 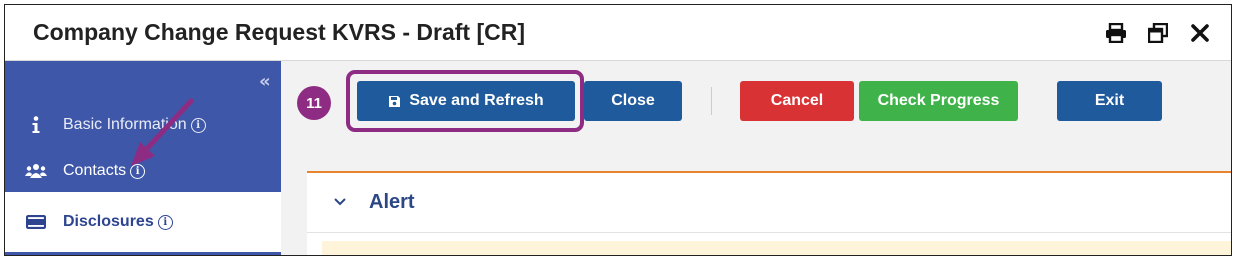 I want to click on close-button: Close, so click(x=633, y=101).